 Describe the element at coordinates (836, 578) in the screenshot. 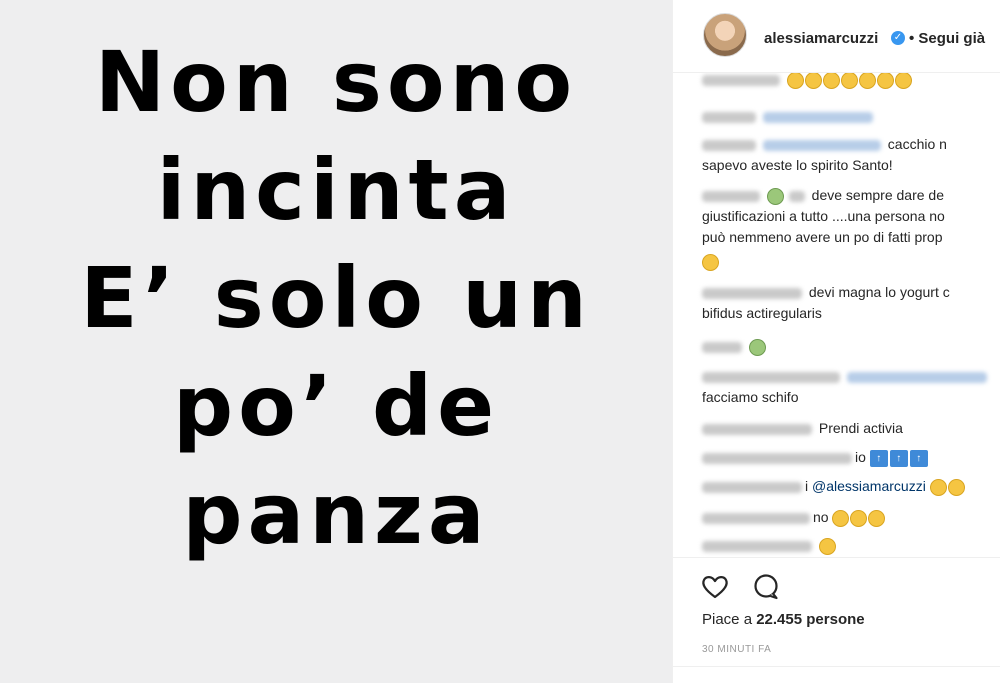

I see `post-actions` at that location.